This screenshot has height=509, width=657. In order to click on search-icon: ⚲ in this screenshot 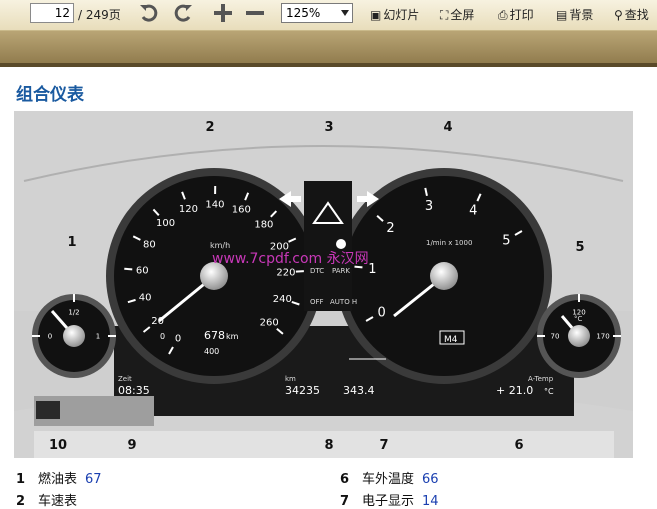, I will do `click(618, 15)`.